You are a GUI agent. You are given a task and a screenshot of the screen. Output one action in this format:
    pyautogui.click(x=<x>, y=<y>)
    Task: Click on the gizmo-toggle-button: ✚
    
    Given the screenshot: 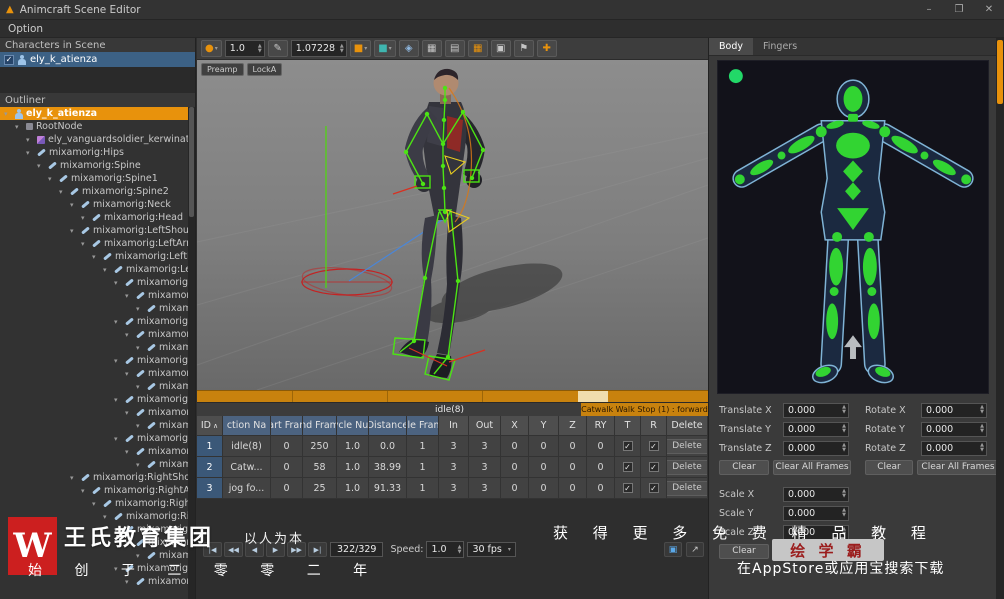 What is the action you would take?
    pyautogui.click(x=546, y=48)
    